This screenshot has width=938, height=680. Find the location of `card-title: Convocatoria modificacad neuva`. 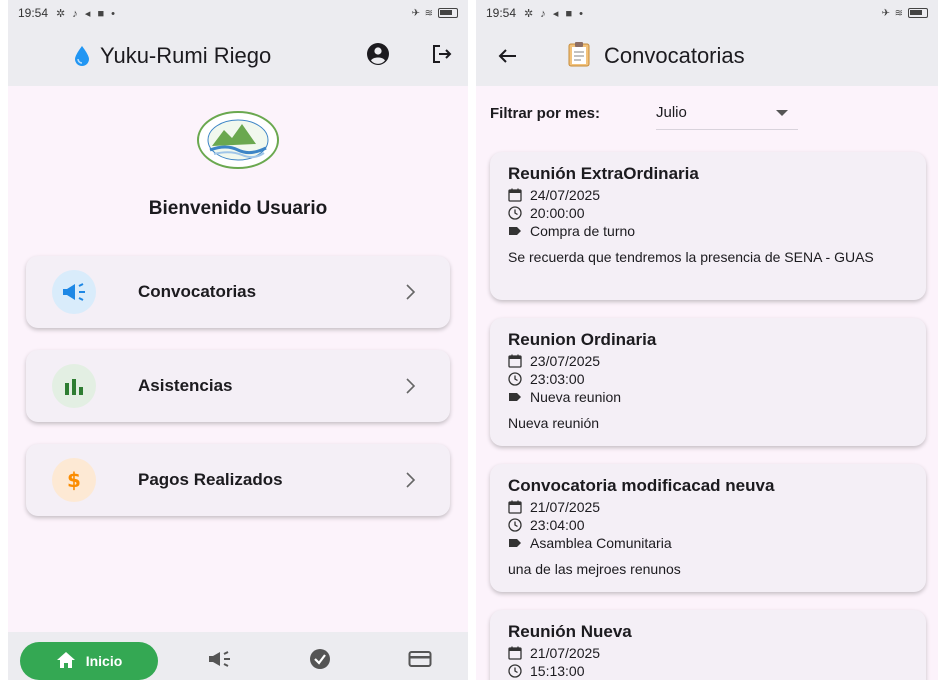

card-title: Convocatoria modificacad neuva is located at coordinates (641, 485).